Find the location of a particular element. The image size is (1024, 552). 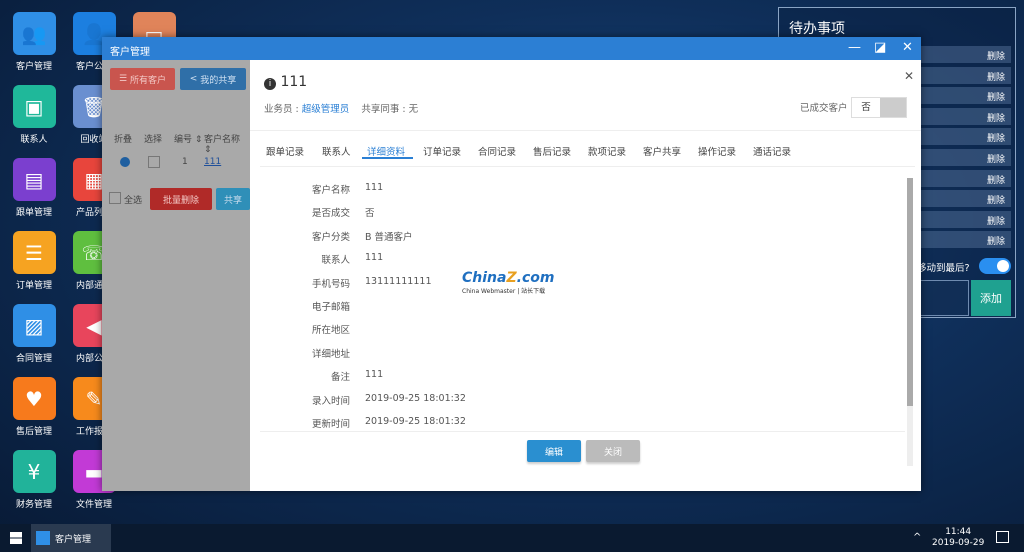

field-value: B 普通客户 is located at coordinates (389, 237).